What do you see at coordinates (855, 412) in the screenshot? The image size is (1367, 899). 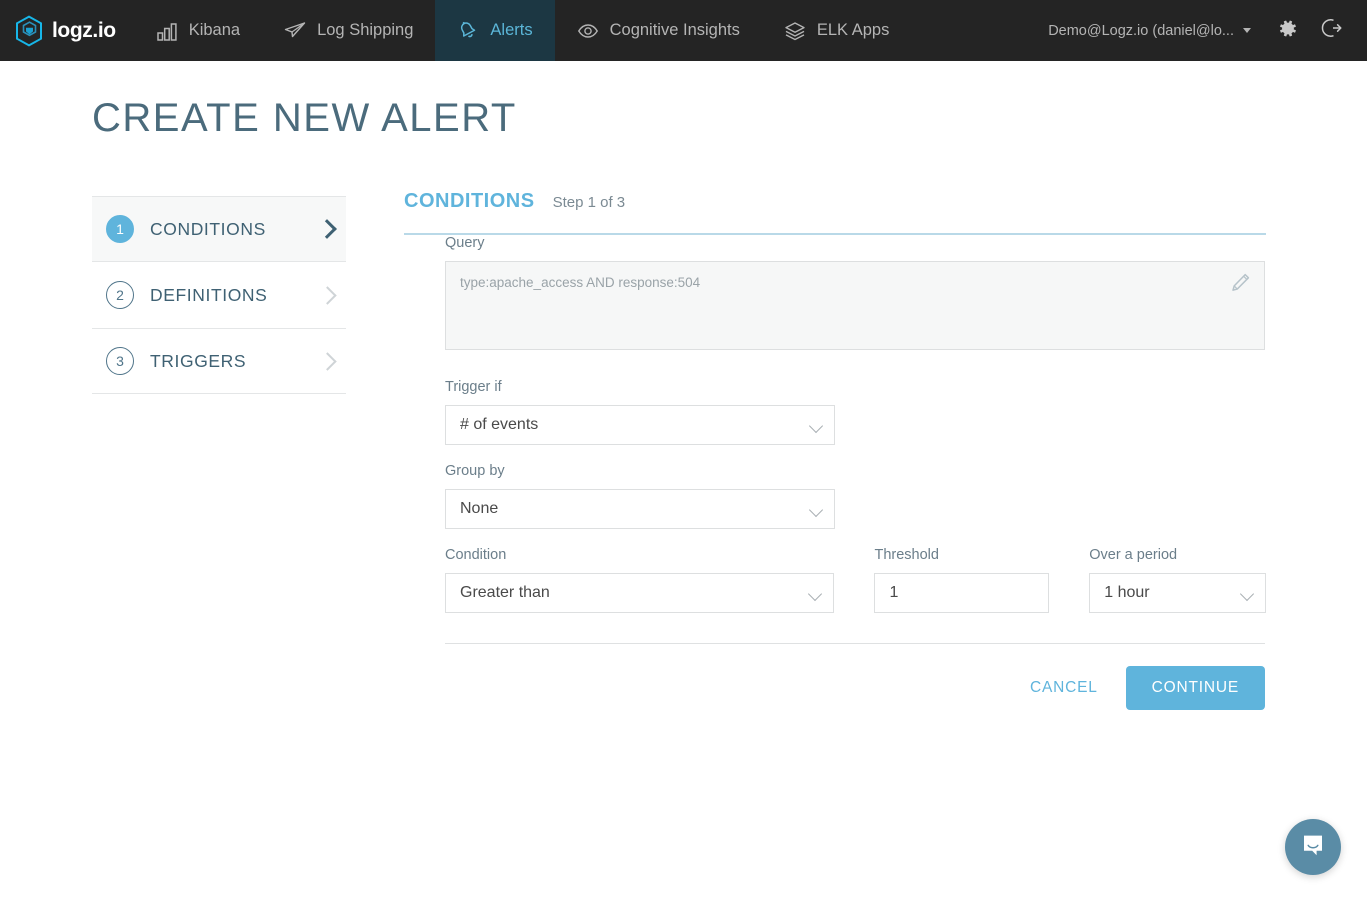 I see `trigger-if-field-group: Trigger if # of events` at bounding box center [855, 412].